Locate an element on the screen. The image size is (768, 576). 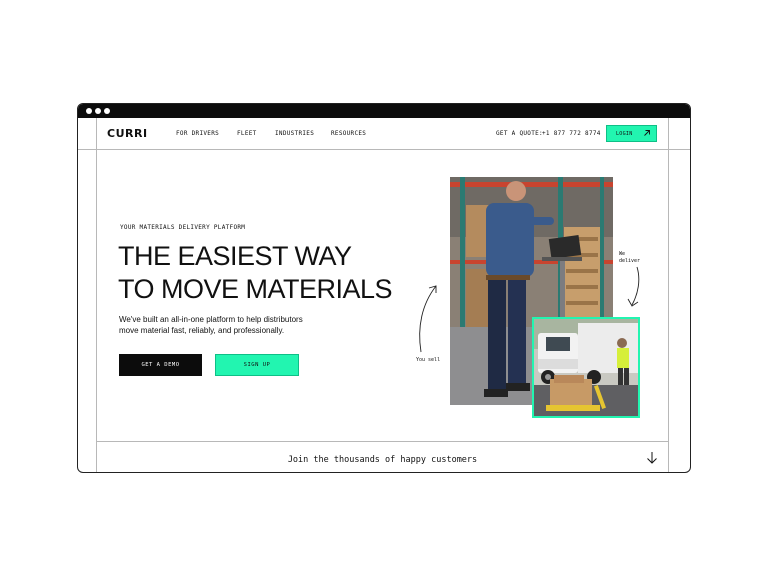
note-we-deliver-line1: We is located at coordinates (622, 254).